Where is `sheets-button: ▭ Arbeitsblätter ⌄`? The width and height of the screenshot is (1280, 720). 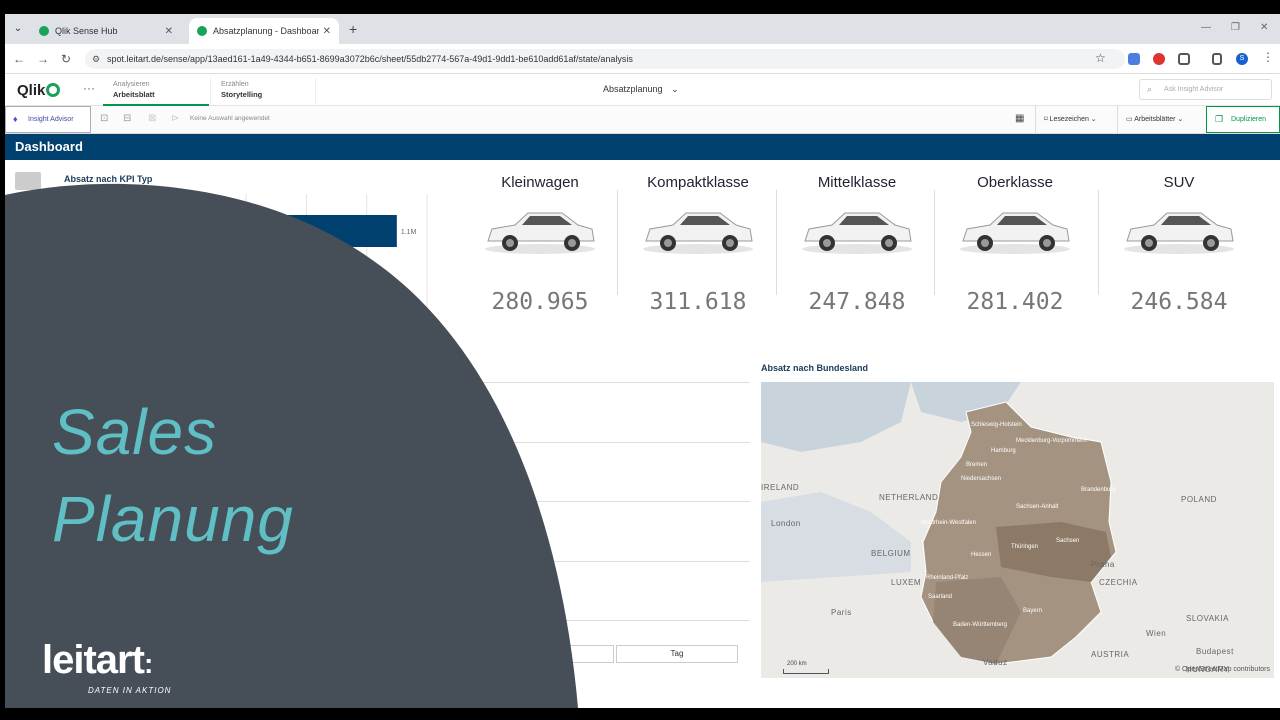 sheets-button: ▭ Arbeitsblätter ⌄ is located at coordinates (1154, 119).